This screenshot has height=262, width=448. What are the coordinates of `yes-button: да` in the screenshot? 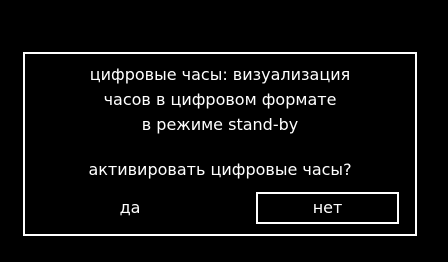 It's located at (130, 208).